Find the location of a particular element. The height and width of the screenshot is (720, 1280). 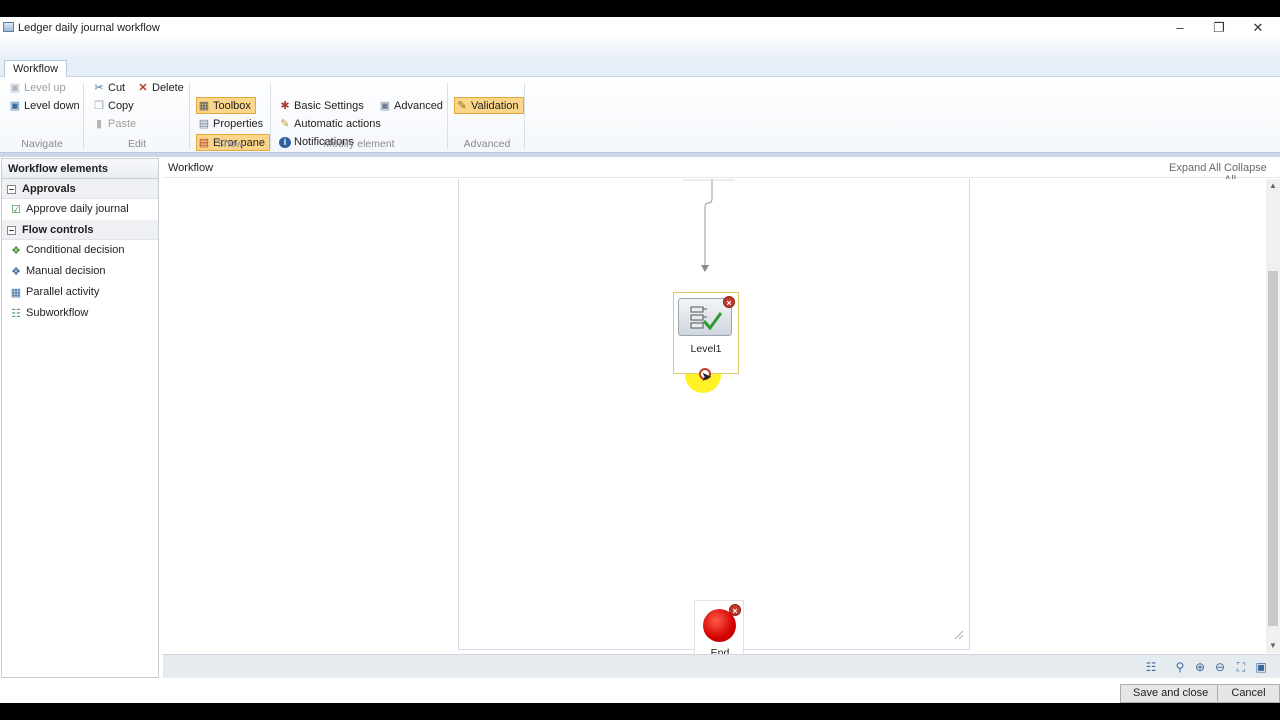

ribbon-band is located at coordinates (640, 48).